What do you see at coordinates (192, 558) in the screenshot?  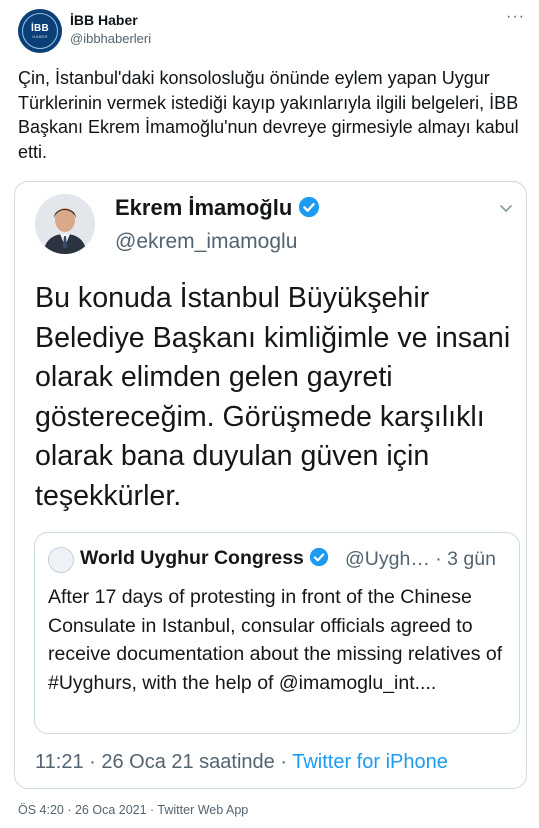 I see `quoted-author-name-text: World Uyghur Congress` at bounding box center [192, 558].